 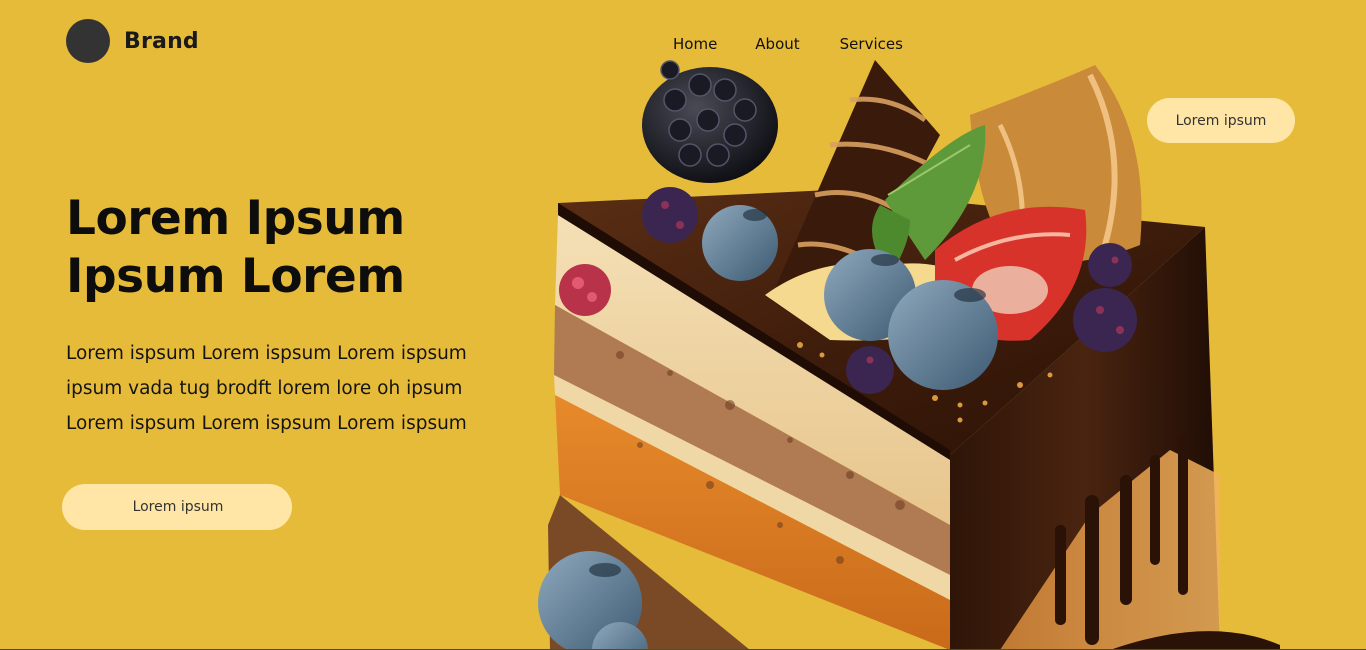 I want to click on brand-logo, so click(x=88, y=41).